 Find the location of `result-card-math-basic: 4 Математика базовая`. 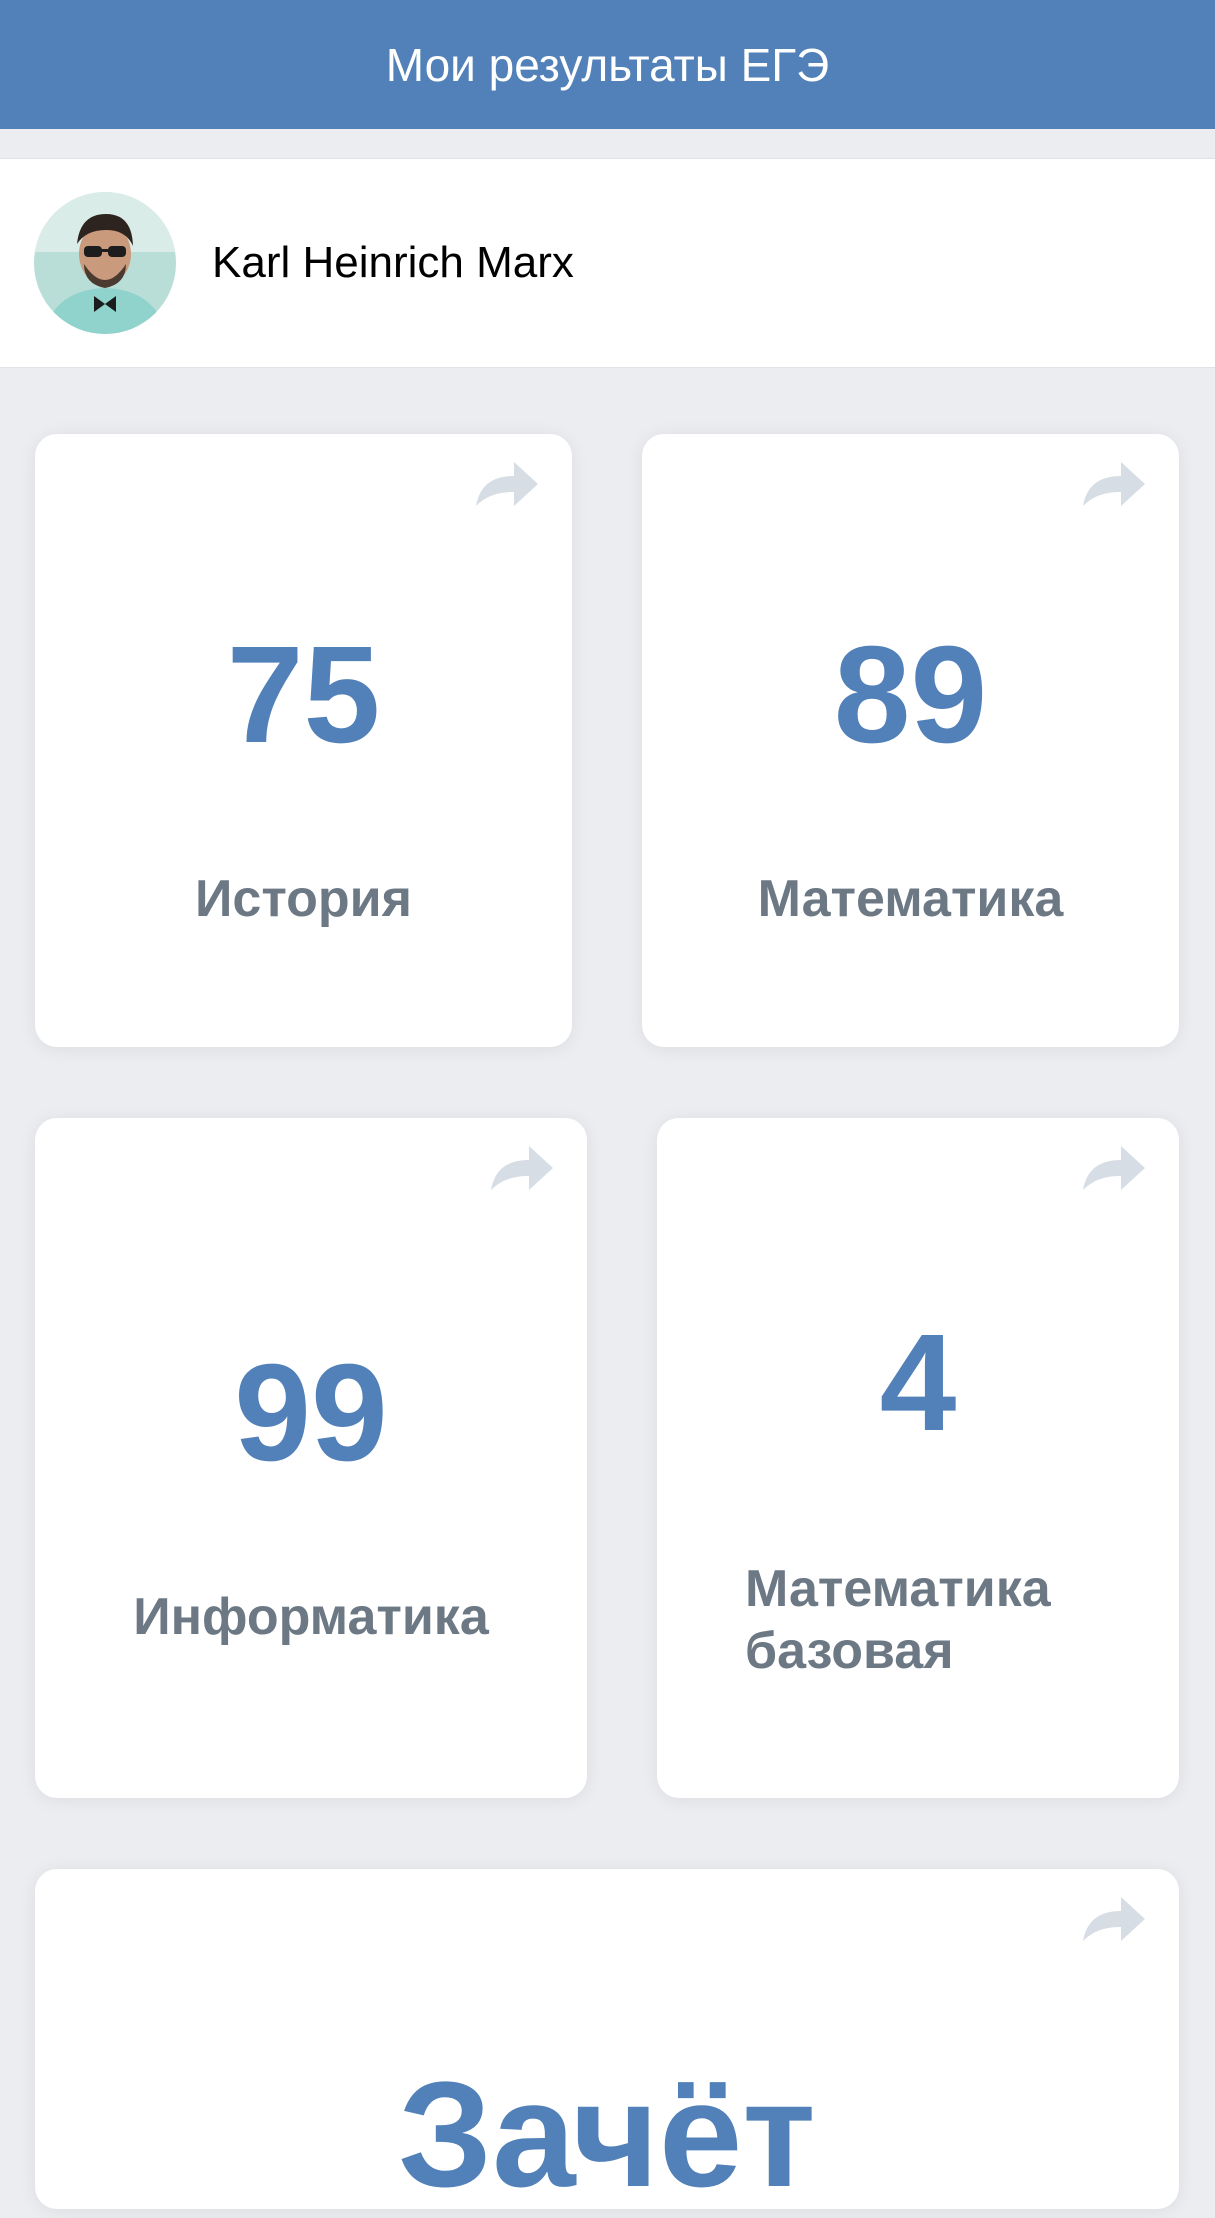

result-card-math-basic: 4 Математика базовая is located at coordinates (918, 1458).